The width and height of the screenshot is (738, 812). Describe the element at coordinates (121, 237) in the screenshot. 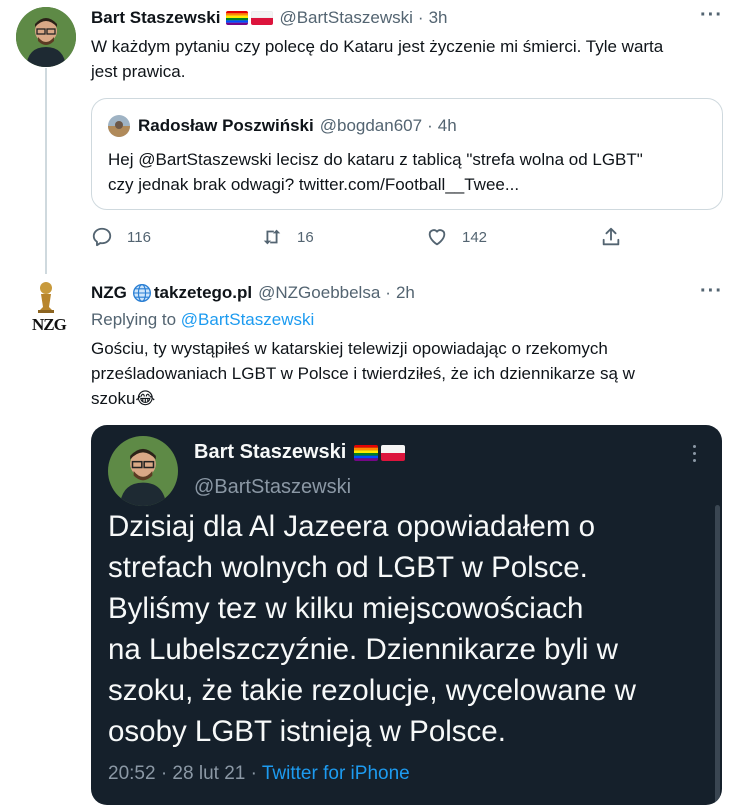

I see `reply-button: 116` at that location.